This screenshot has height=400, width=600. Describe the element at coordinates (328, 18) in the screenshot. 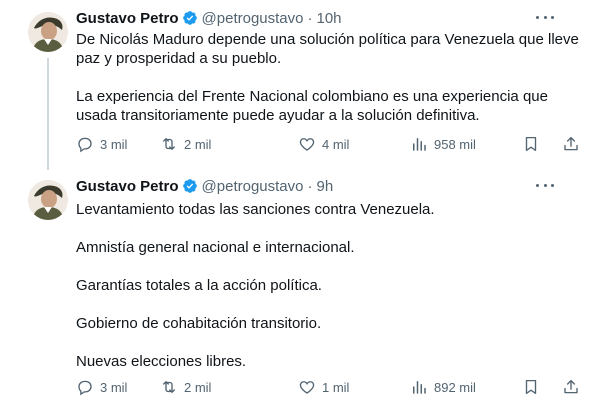

I see `timestamp: 10h` at that location.